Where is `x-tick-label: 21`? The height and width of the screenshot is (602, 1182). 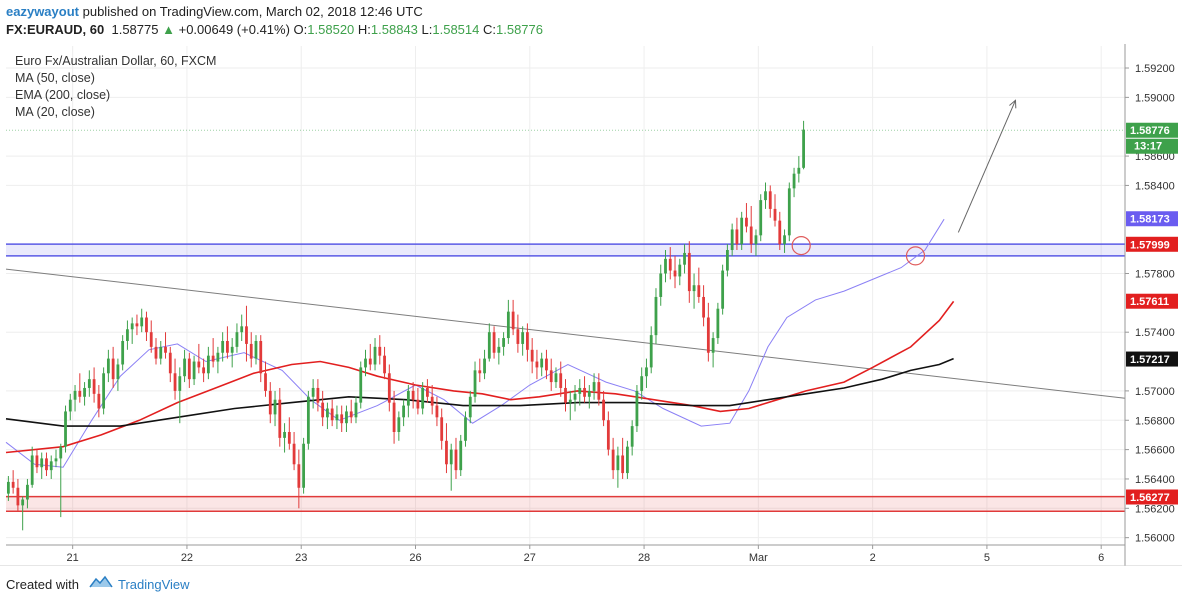
x-tick-label: 21 is located at coordinates (73, 558).